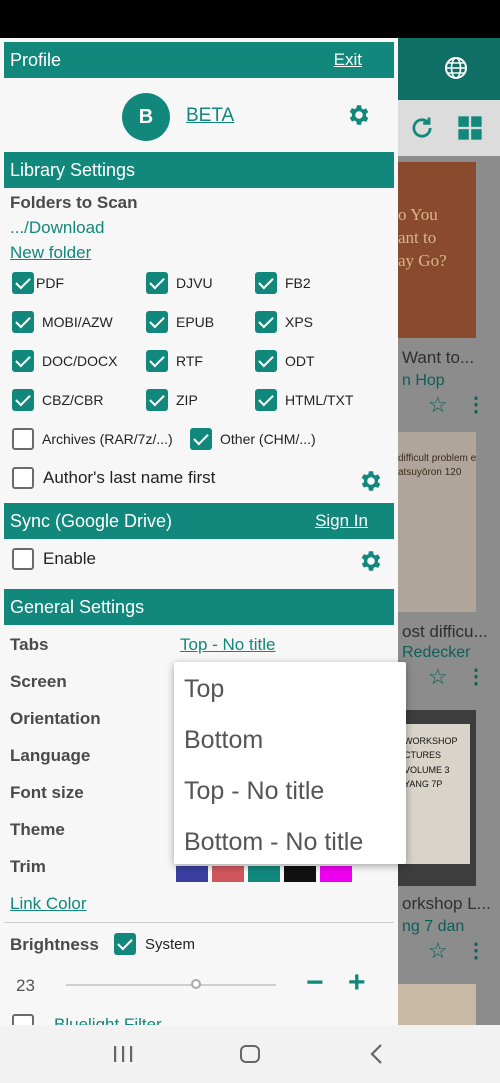 Image resolution: width=500 pixels, height=1083 pixels. I want to click on tabs-value: Top - No title, so click(227, 645).